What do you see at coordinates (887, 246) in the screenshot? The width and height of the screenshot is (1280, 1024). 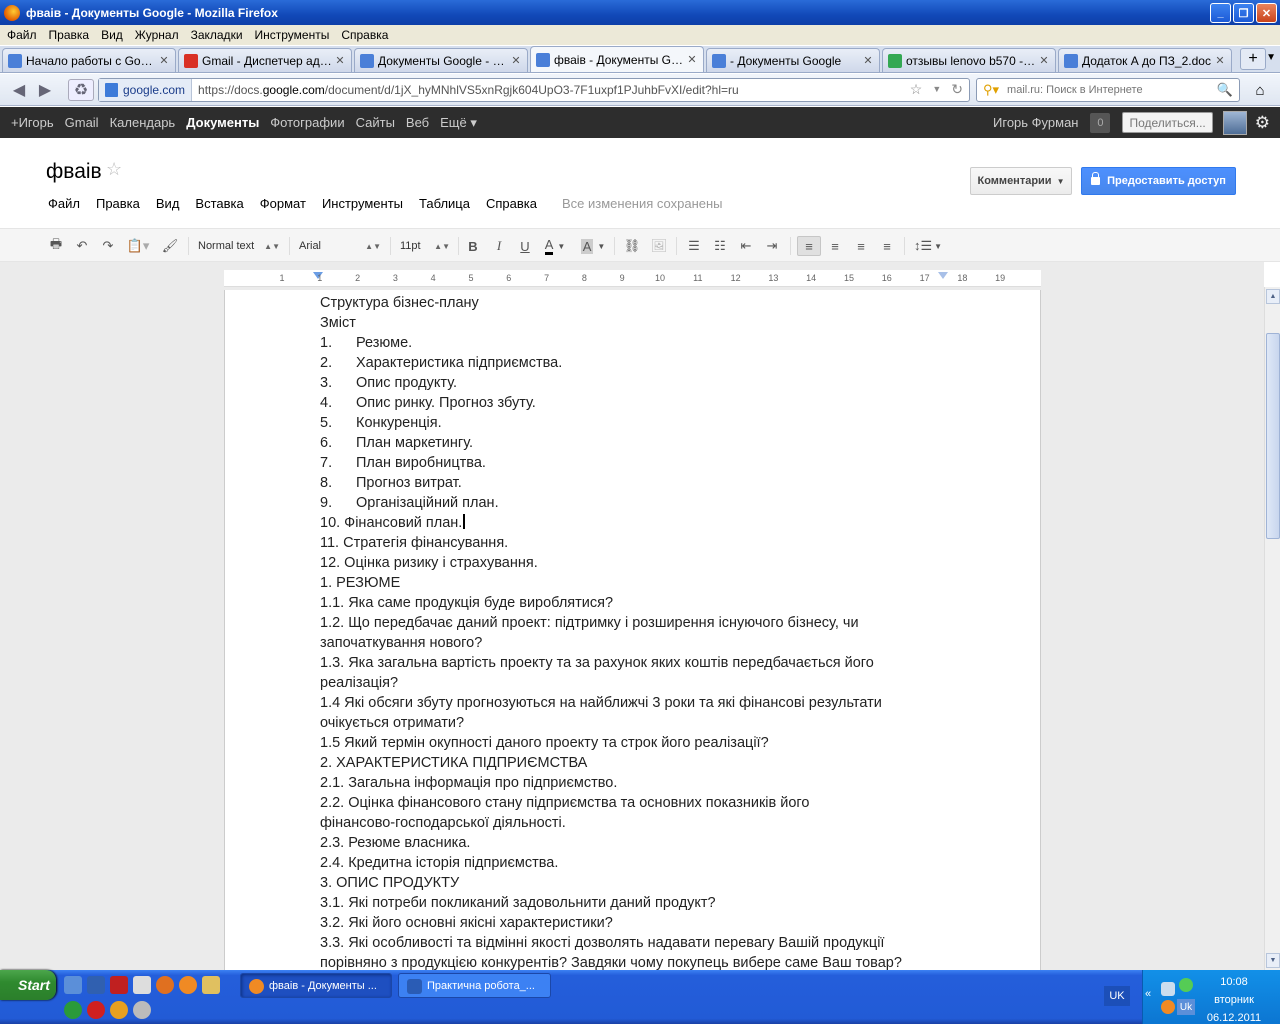 I see `justify-button: ≡` at bounding box center [887, 246].